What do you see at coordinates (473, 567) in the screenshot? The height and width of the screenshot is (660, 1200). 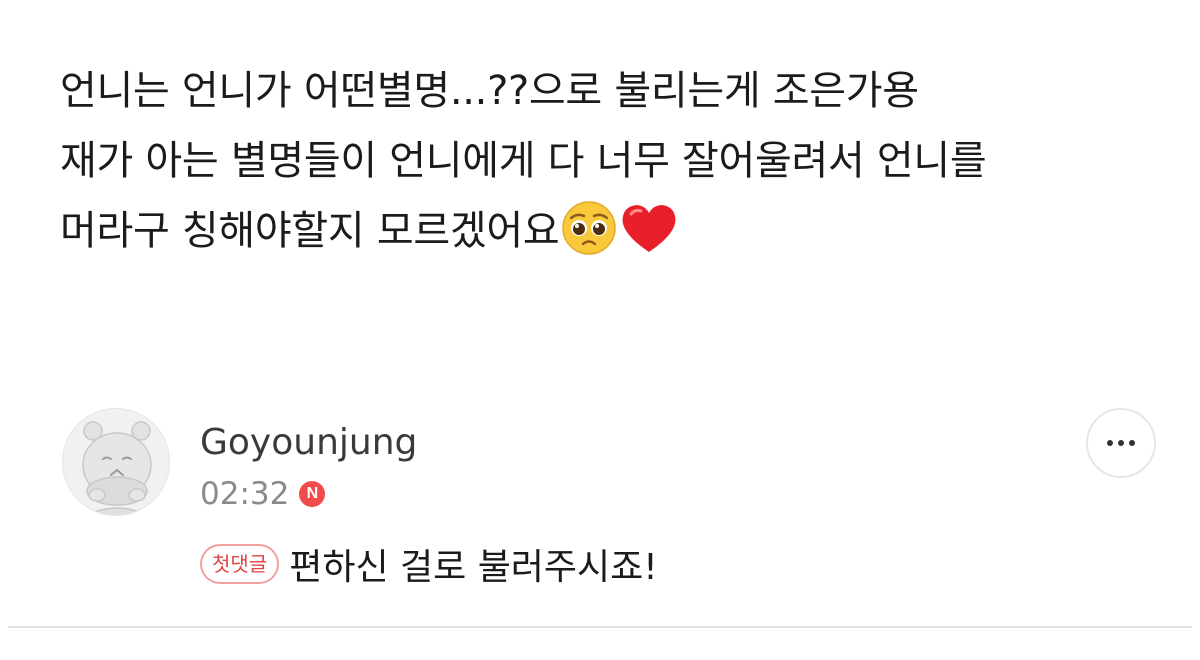 I see `comment-text: 편하신 걸로 불러주시죠!` at bounding box center [473, 567].